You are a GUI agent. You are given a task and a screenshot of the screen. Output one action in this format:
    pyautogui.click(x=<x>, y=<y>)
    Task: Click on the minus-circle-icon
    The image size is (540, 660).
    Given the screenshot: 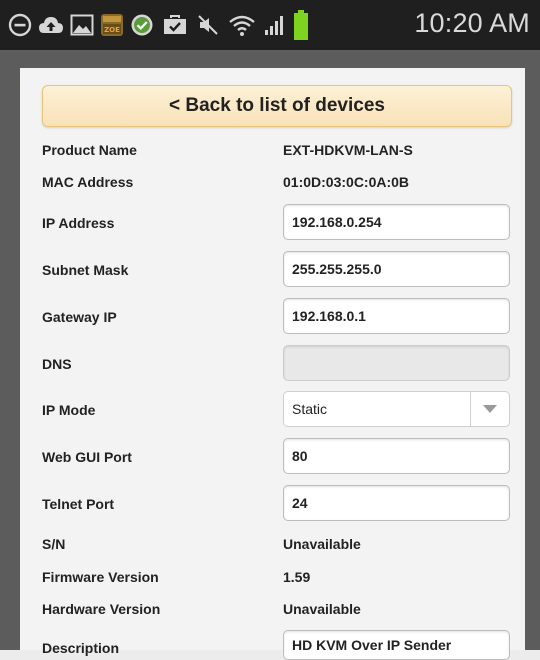 What is the action you would take?
    pyautogui.click(x=20, y=25)
    